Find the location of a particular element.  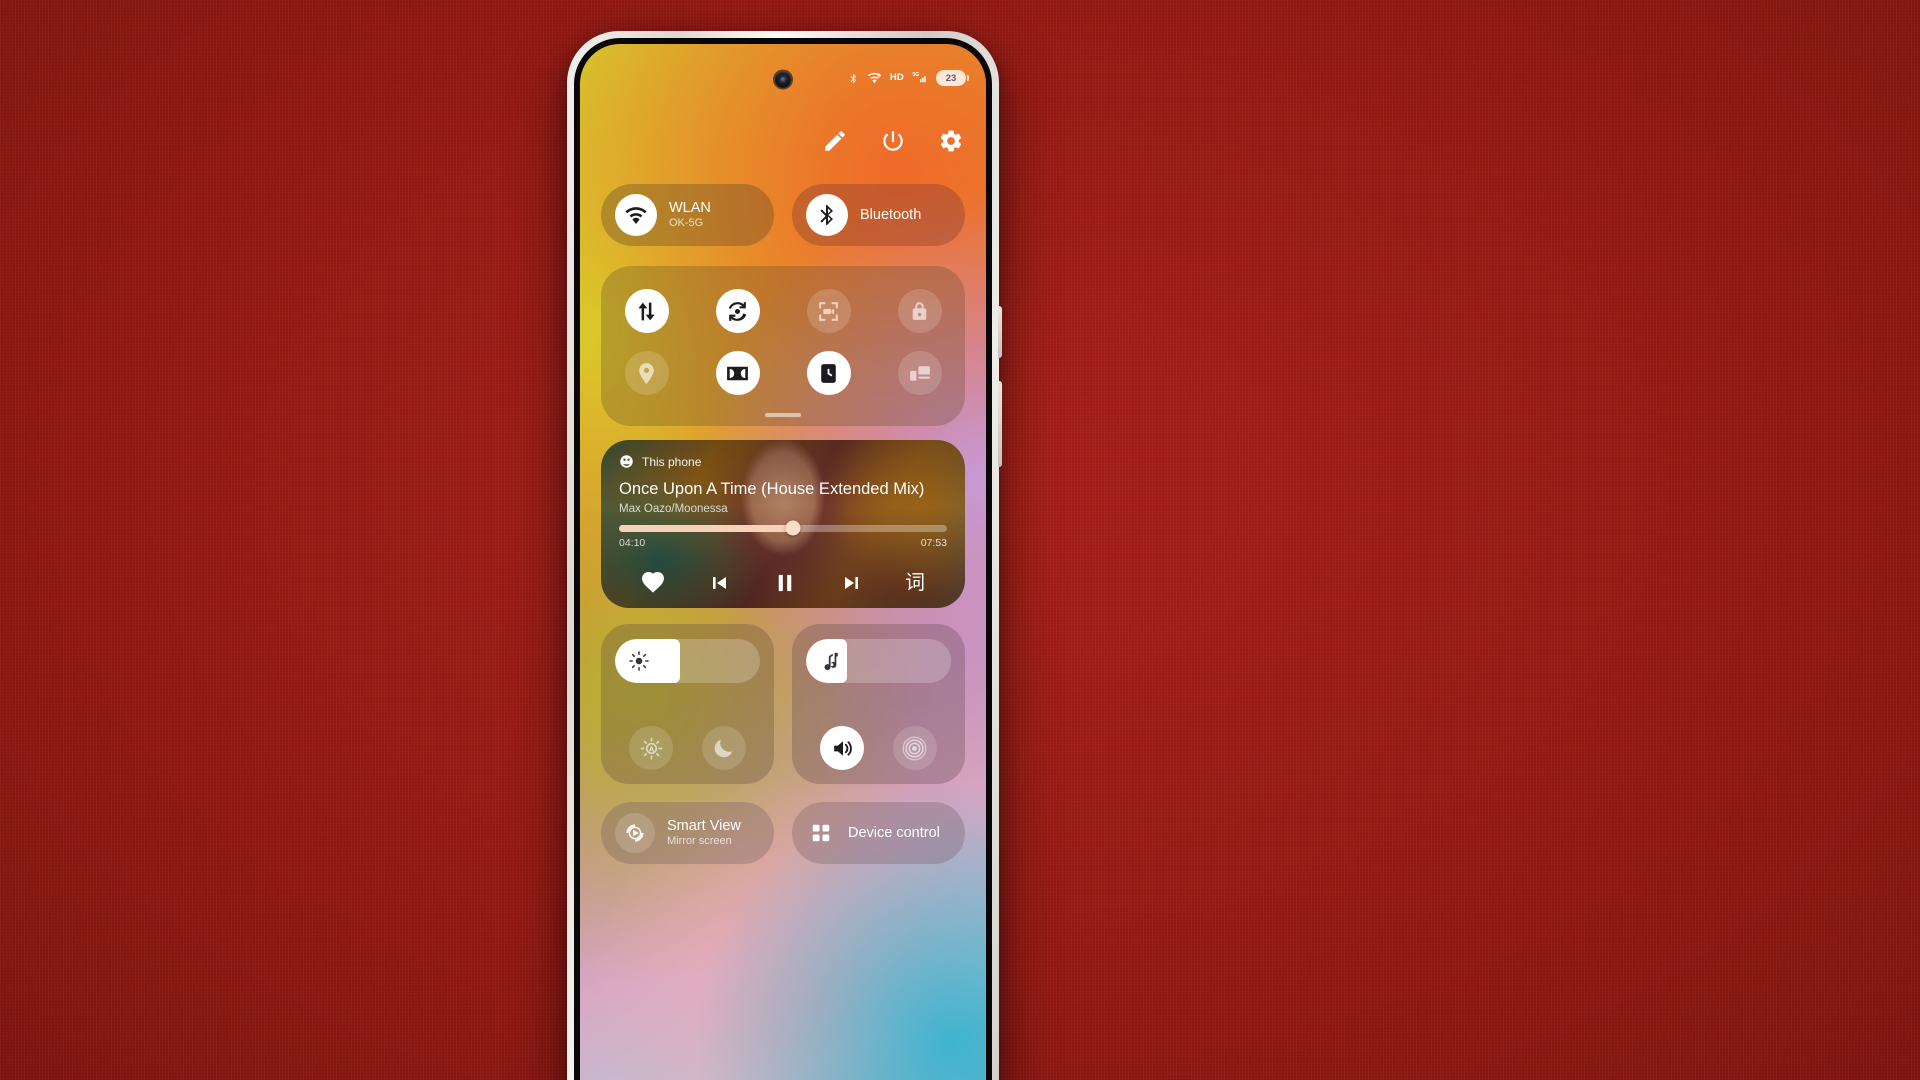

power-button is located at coordinates (893, 141).